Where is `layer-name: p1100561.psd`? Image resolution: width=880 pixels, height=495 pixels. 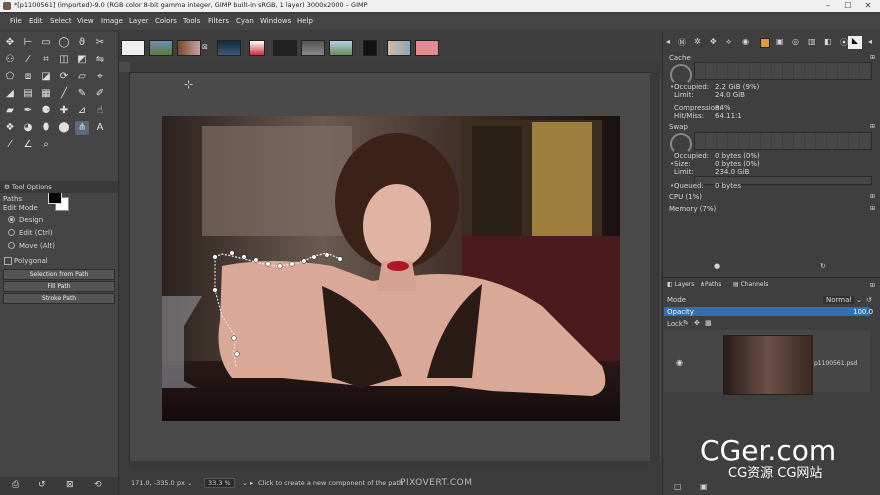 layer-name: p1100561.psd is located at coordinates (835, 363).